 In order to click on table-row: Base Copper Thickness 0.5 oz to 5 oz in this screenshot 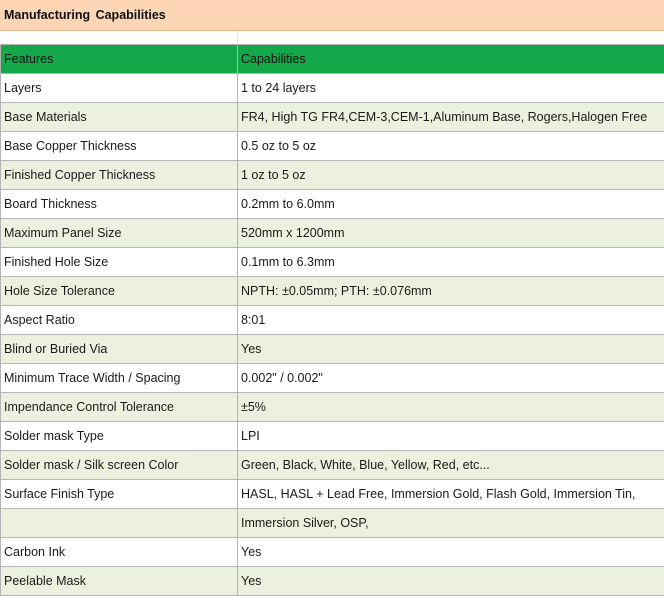, I will do `click(332, 146)`.